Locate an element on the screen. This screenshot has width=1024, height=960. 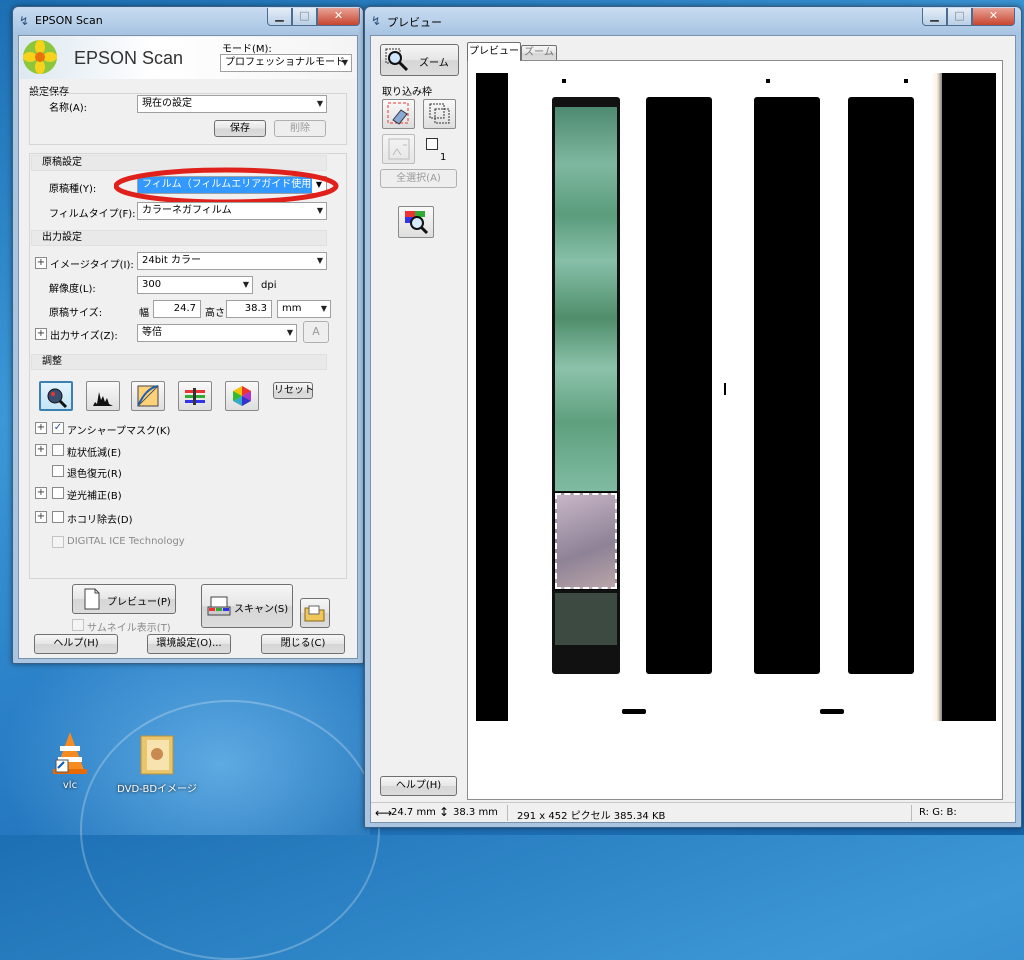
status-pixel-info: 291 x 452 ピクセル 385.34 KB is located at coordinates (591, 816).